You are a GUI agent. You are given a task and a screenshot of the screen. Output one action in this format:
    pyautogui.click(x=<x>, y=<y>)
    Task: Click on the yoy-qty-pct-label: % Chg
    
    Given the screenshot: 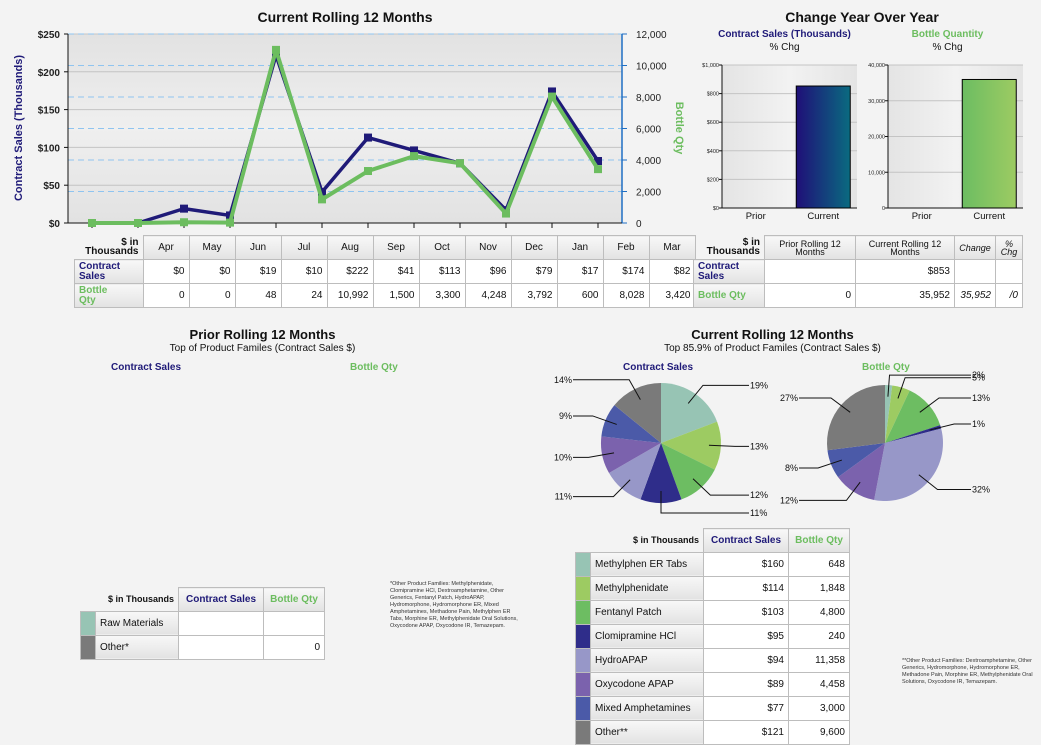 What is the action you would take?
    pyautogui.click(x=947, y=47)
    